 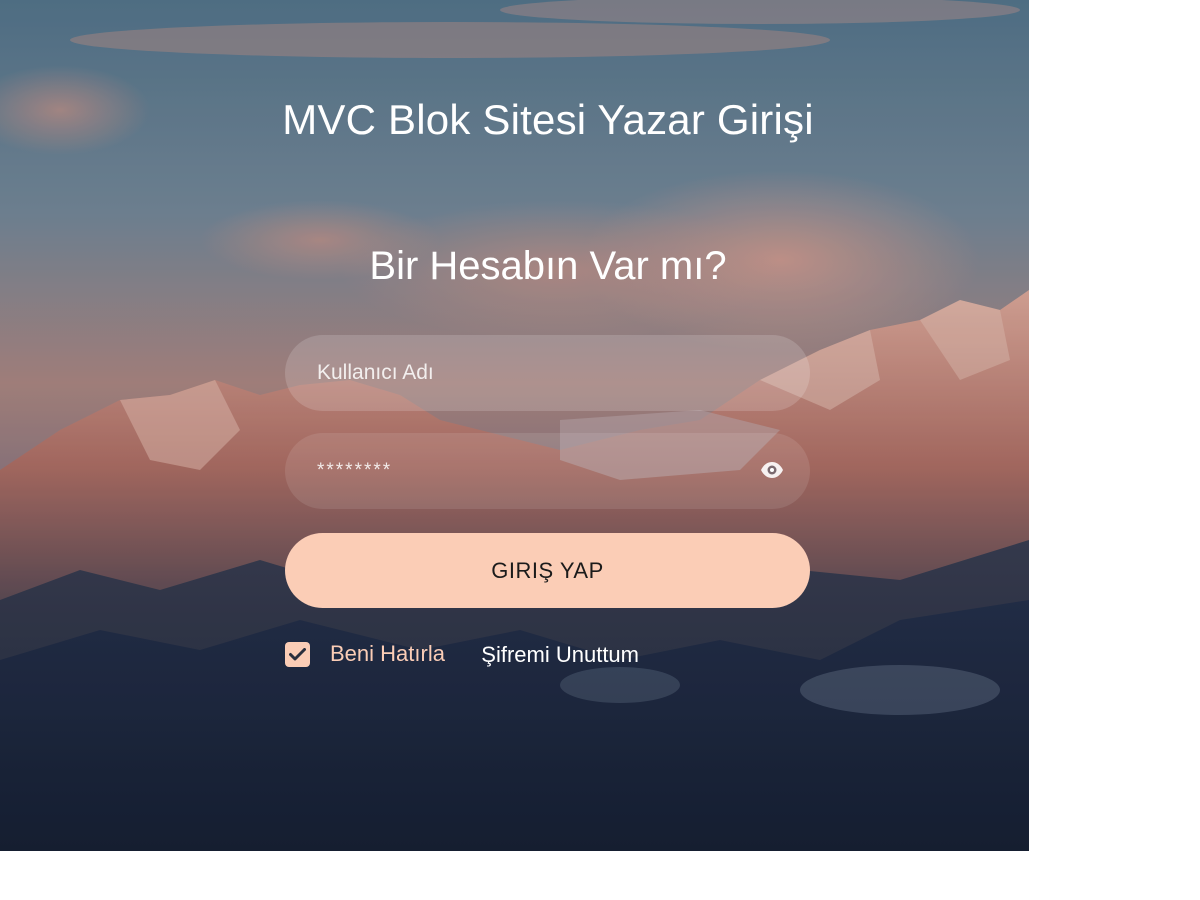 I want to click on login-subtitle: Bir Hesabın Var mı?, so click(x=548, y=266).